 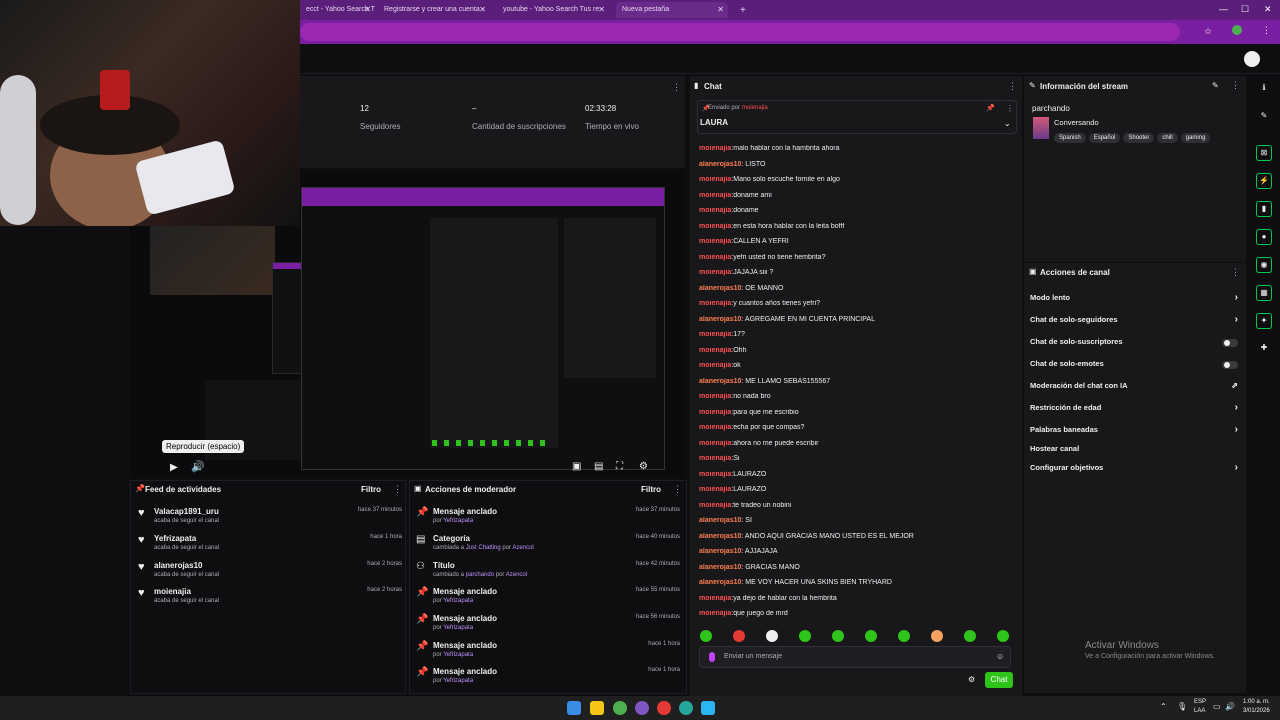 What do you see at coordinates (1167, 138) in the screenshot?
I see `tag: chill` at bounding box center [1167, 138].